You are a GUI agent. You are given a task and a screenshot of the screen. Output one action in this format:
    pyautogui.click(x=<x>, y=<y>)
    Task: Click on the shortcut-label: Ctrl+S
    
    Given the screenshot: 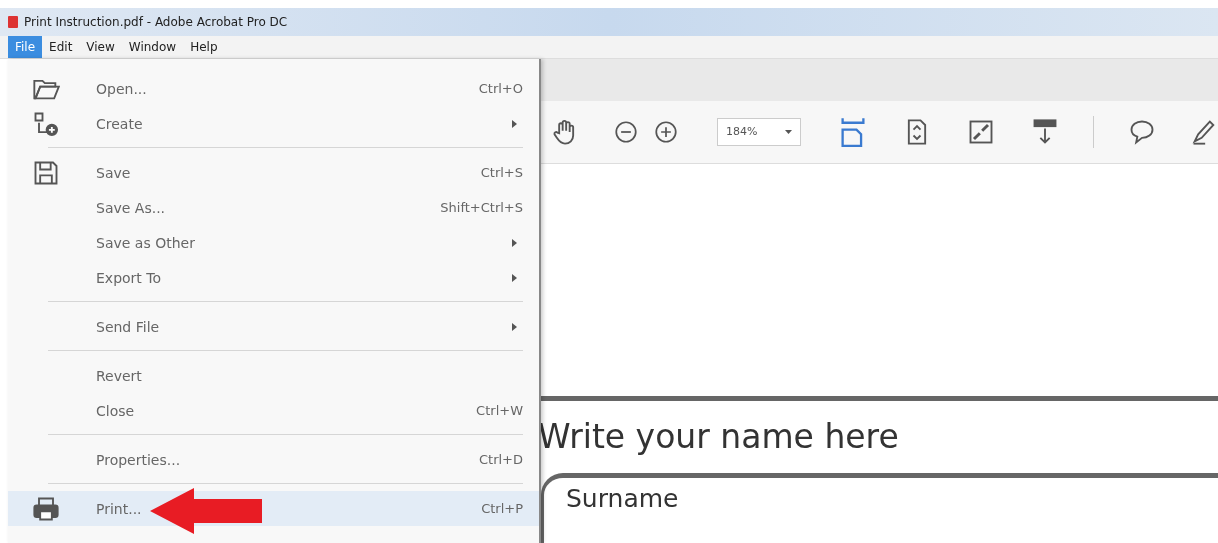 What is the action you would take?
    pyautogui.click(x=501, y=172)
    